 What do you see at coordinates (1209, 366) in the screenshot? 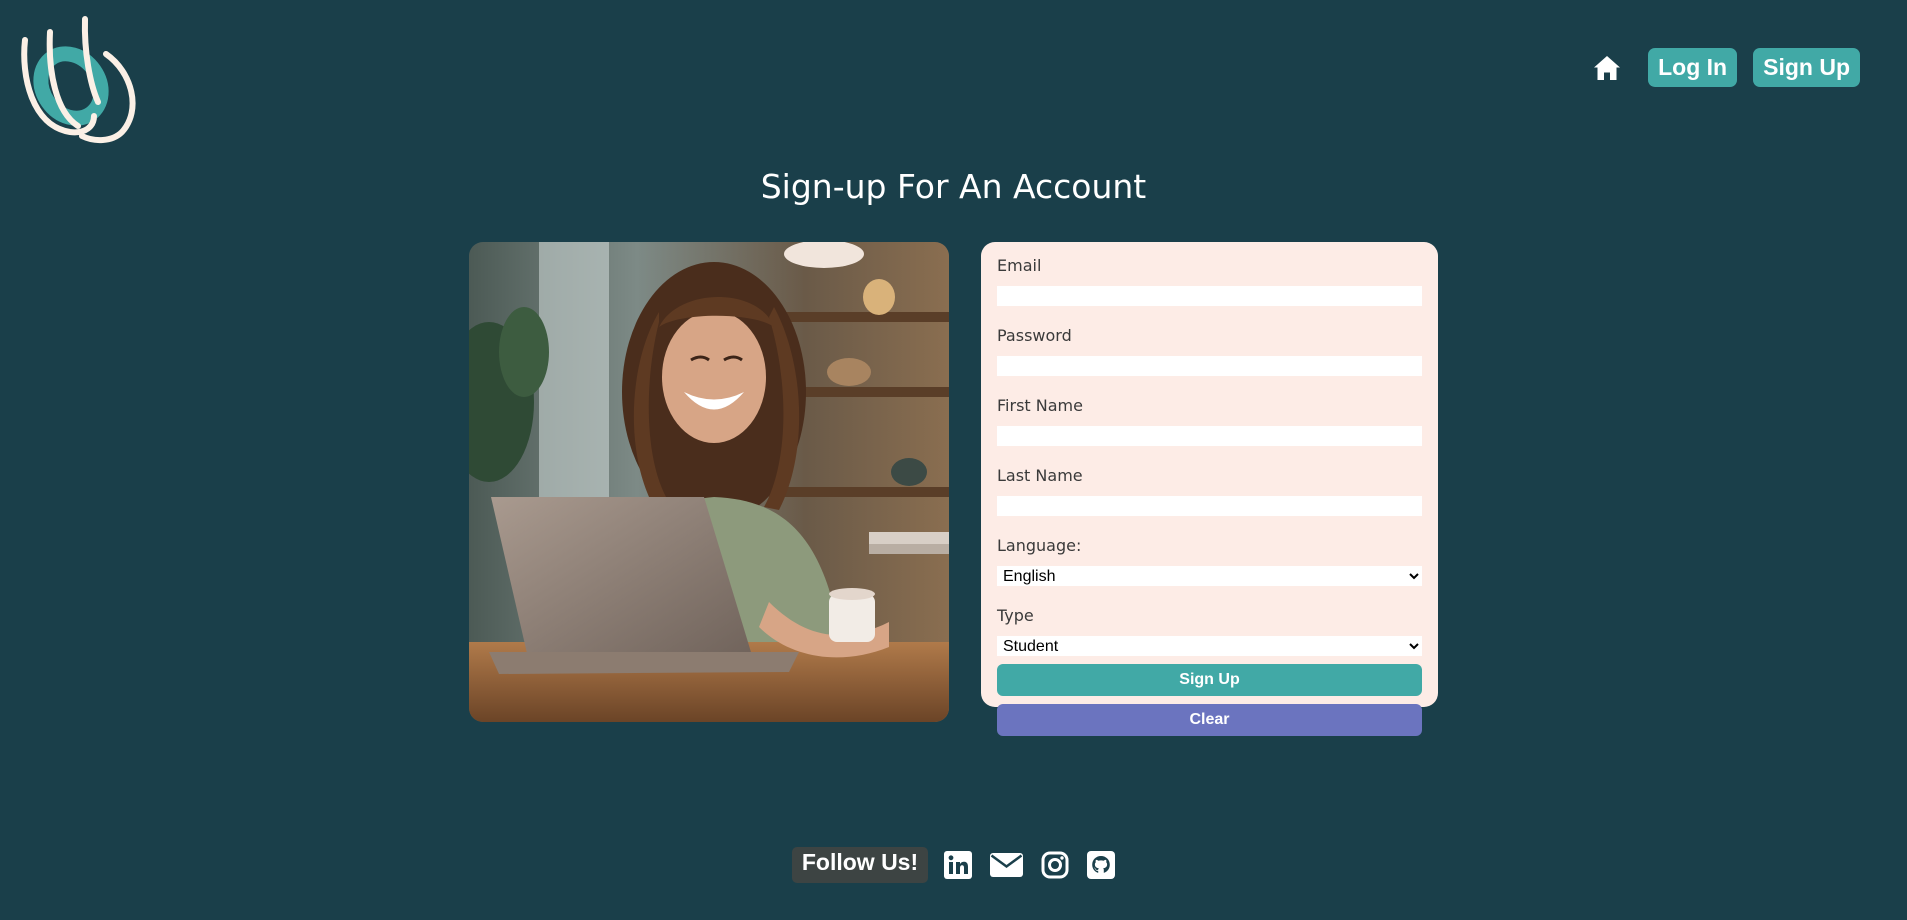
I see `password-field` at bounding box center [1209, 366].